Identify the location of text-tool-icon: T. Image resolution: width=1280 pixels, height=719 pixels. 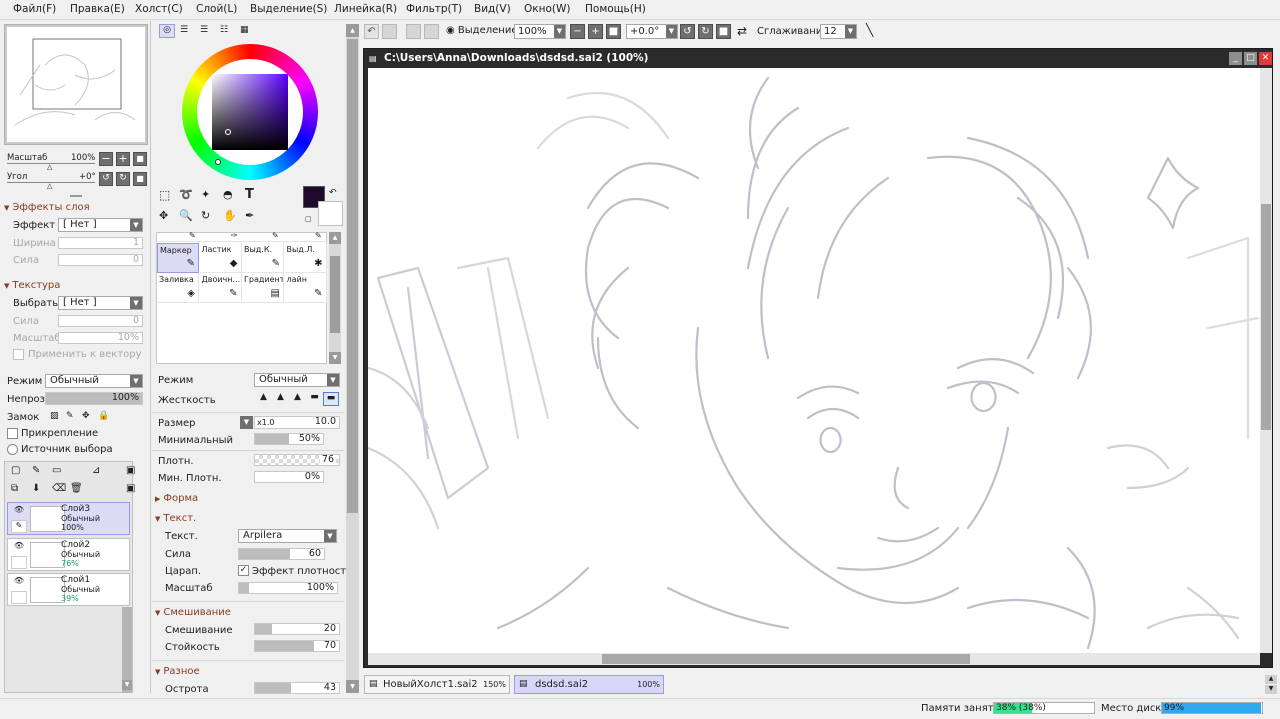
(249, 194).